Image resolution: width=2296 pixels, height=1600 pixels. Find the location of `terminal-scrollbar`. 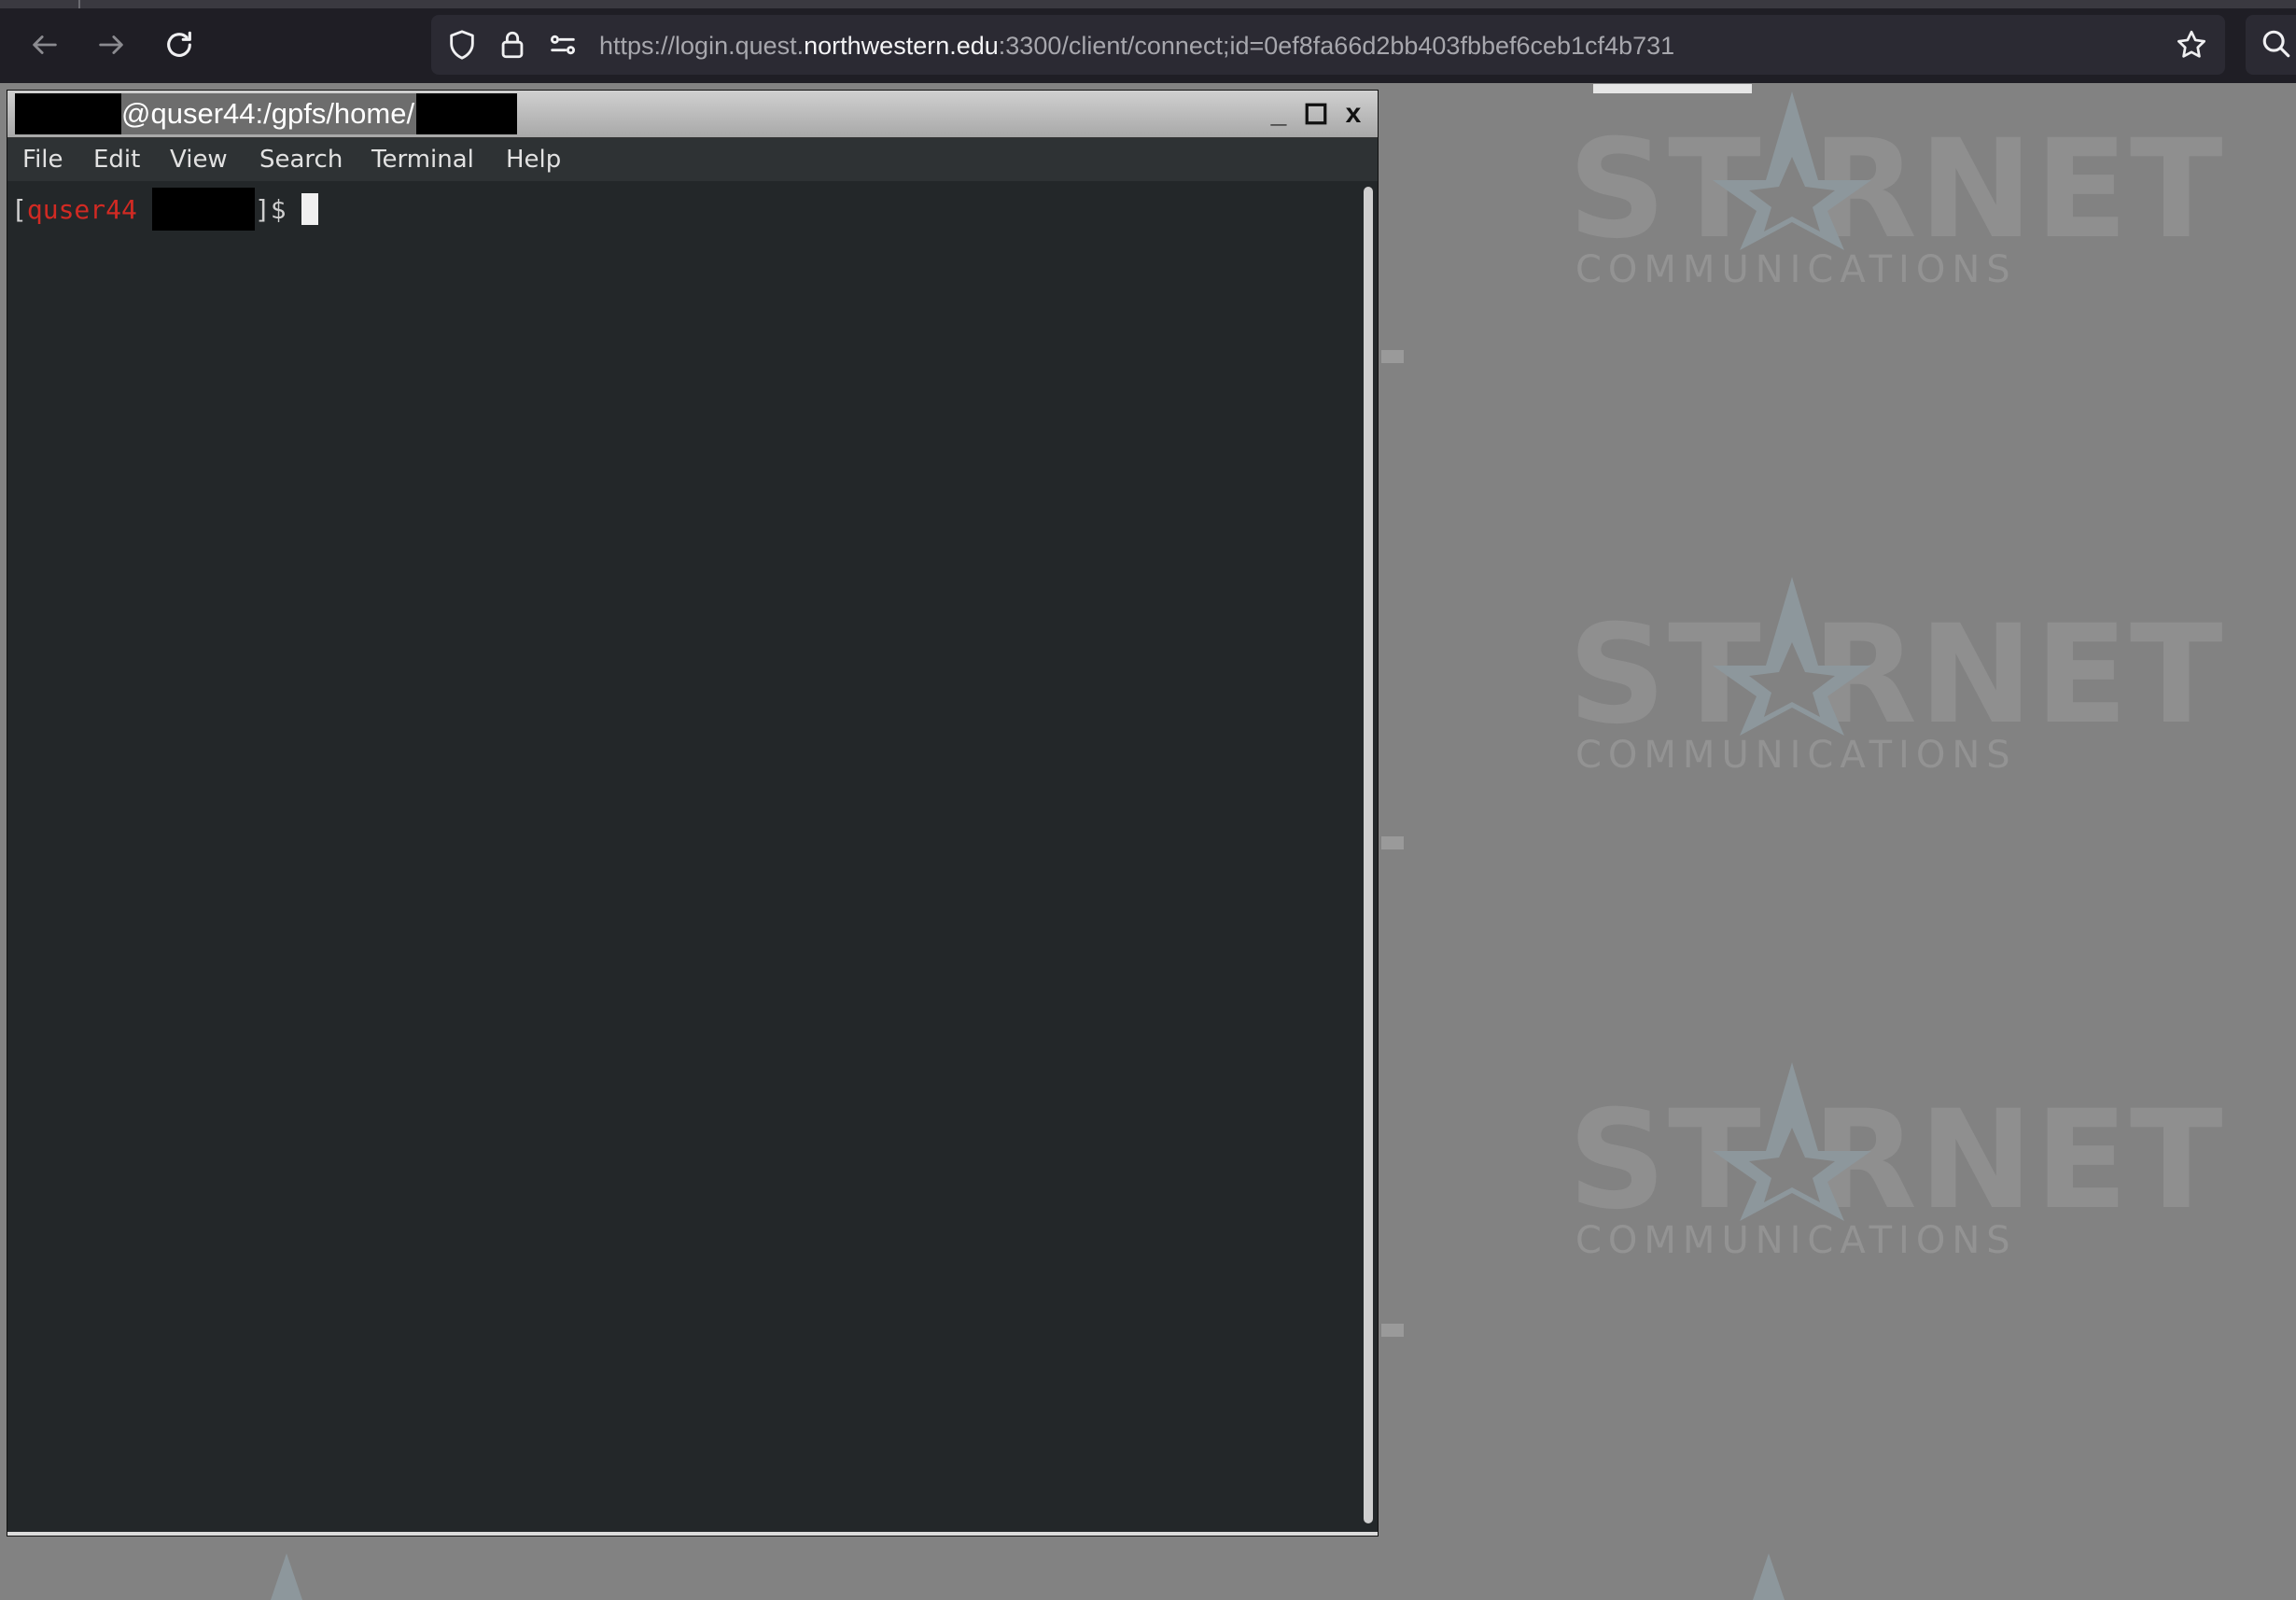

terminal-scrollbar is located at coordinates (1368, 857).